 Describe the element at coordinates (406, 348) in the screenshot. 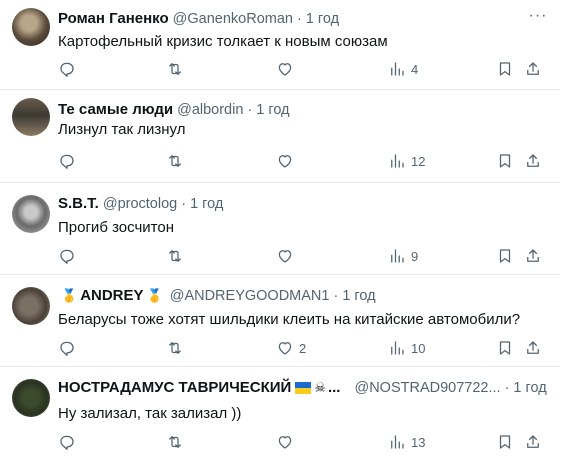

I see `views-button: 10` at that location.